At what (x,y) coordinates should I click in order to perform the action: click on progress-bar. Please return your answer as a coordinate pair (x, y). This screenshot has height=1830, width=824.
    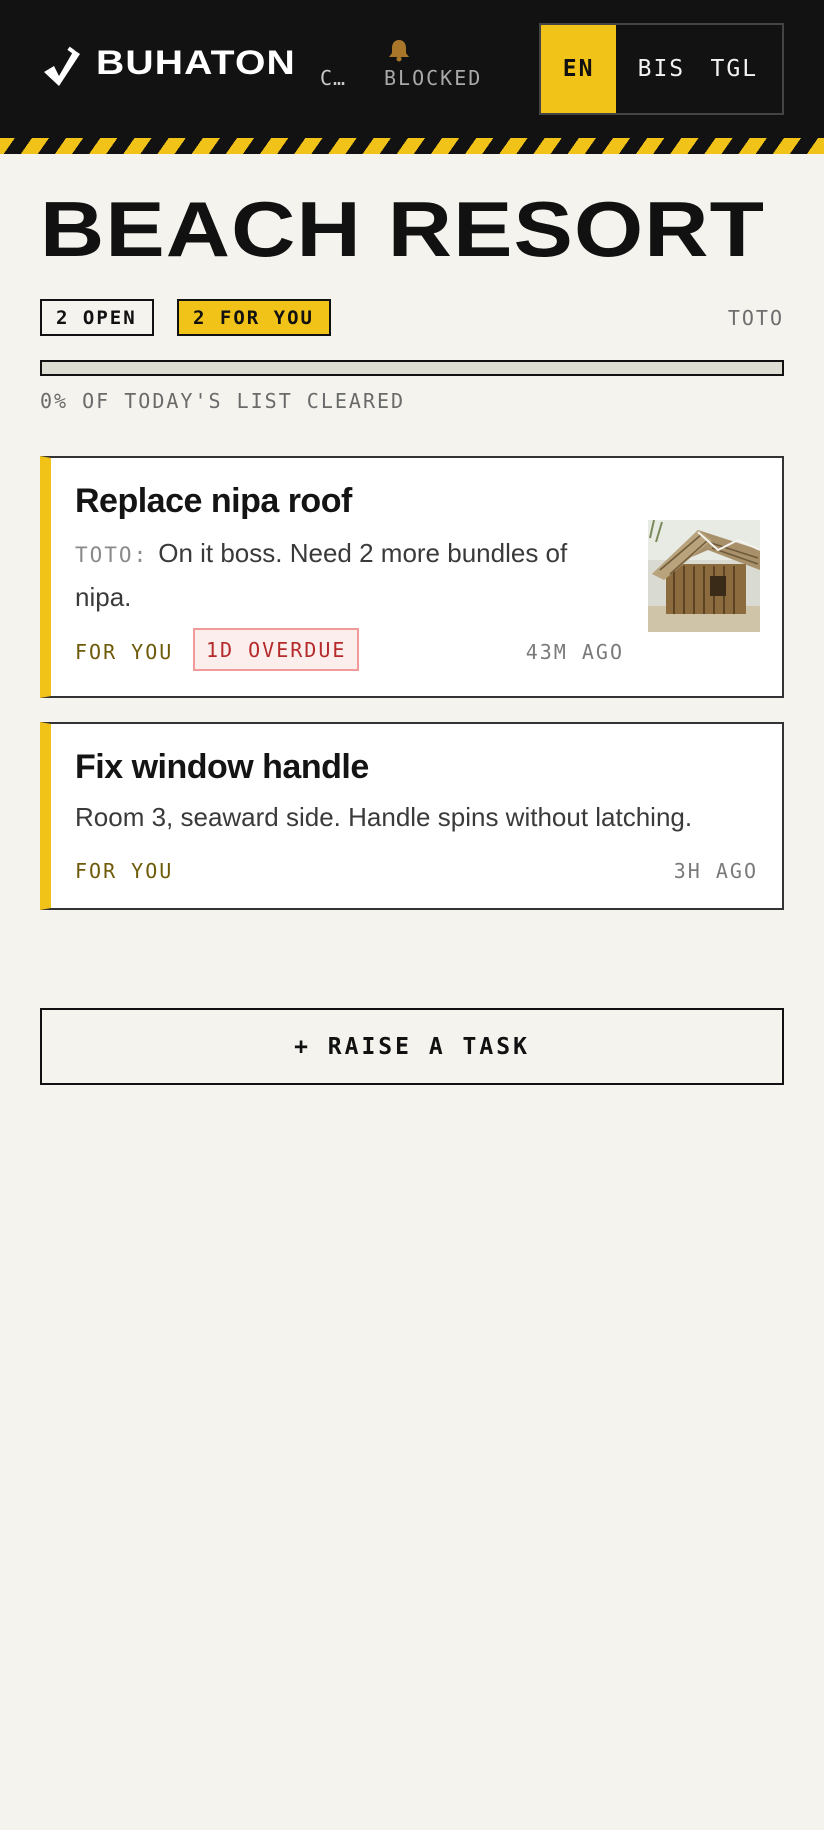
    Looking at the image, I should click on (412, 368).